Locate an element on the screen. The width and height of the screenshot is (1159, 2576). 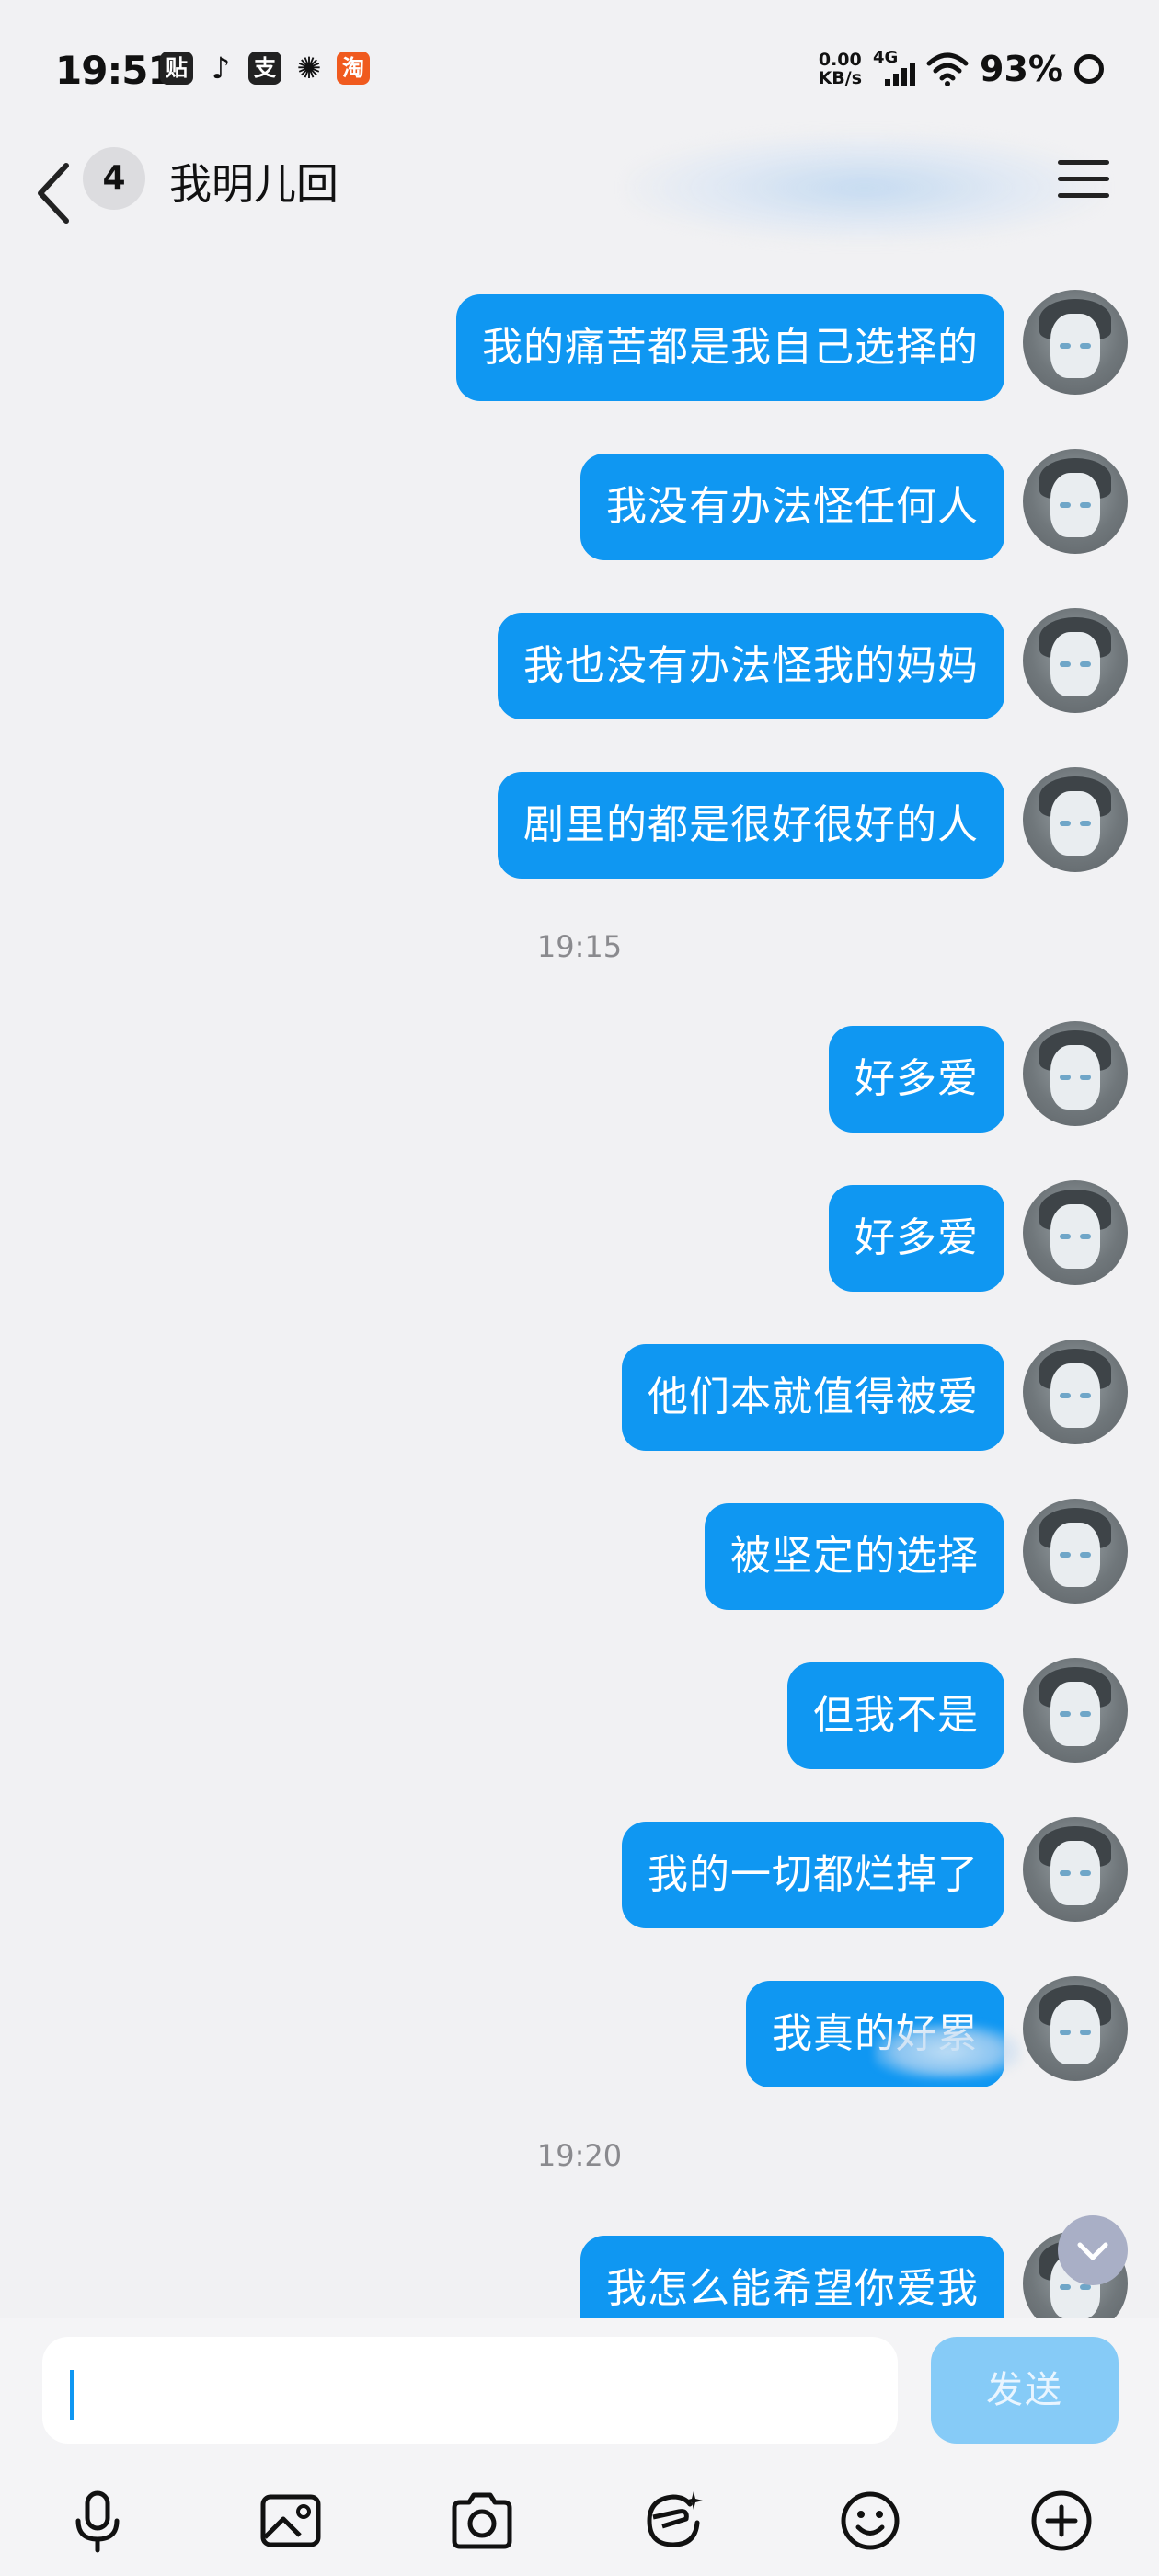
status-indicators: 0.00 KB/s 4G 93% is located at coordinates (961, 69).